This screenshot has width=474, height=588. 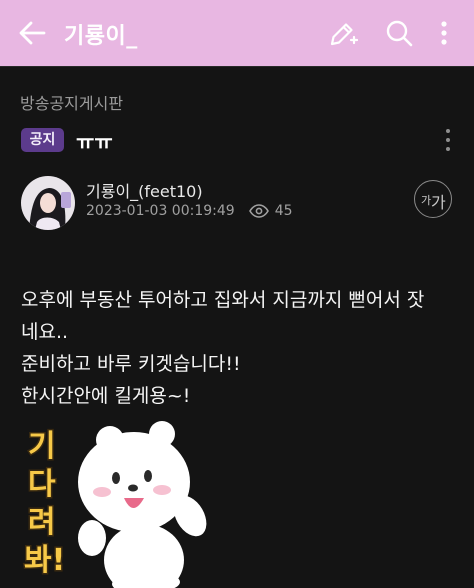 I want to click on post-title: ㅠㅠ, so click(x=94, y=142).